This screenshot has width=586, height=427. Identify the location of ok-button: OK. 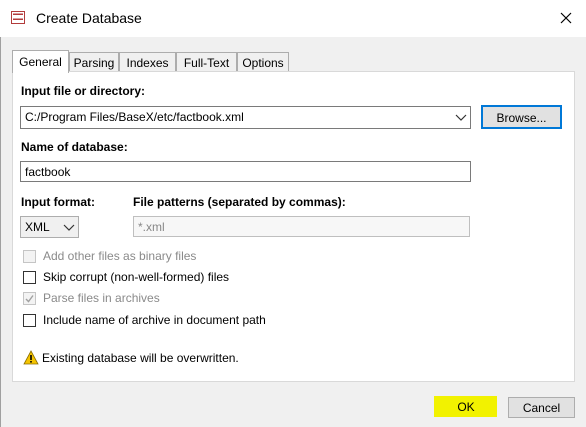
(466, 407).